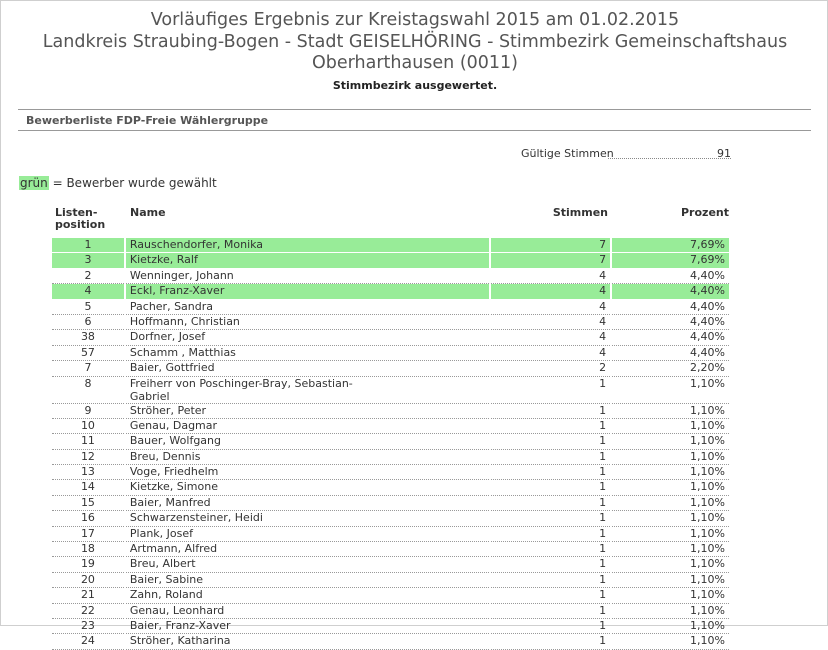  What do you see at coordinates (307, 261) in the screenshot?
I see `candidate-name-cell: Kietzke, Ralf` at bounding box center [307, 261].